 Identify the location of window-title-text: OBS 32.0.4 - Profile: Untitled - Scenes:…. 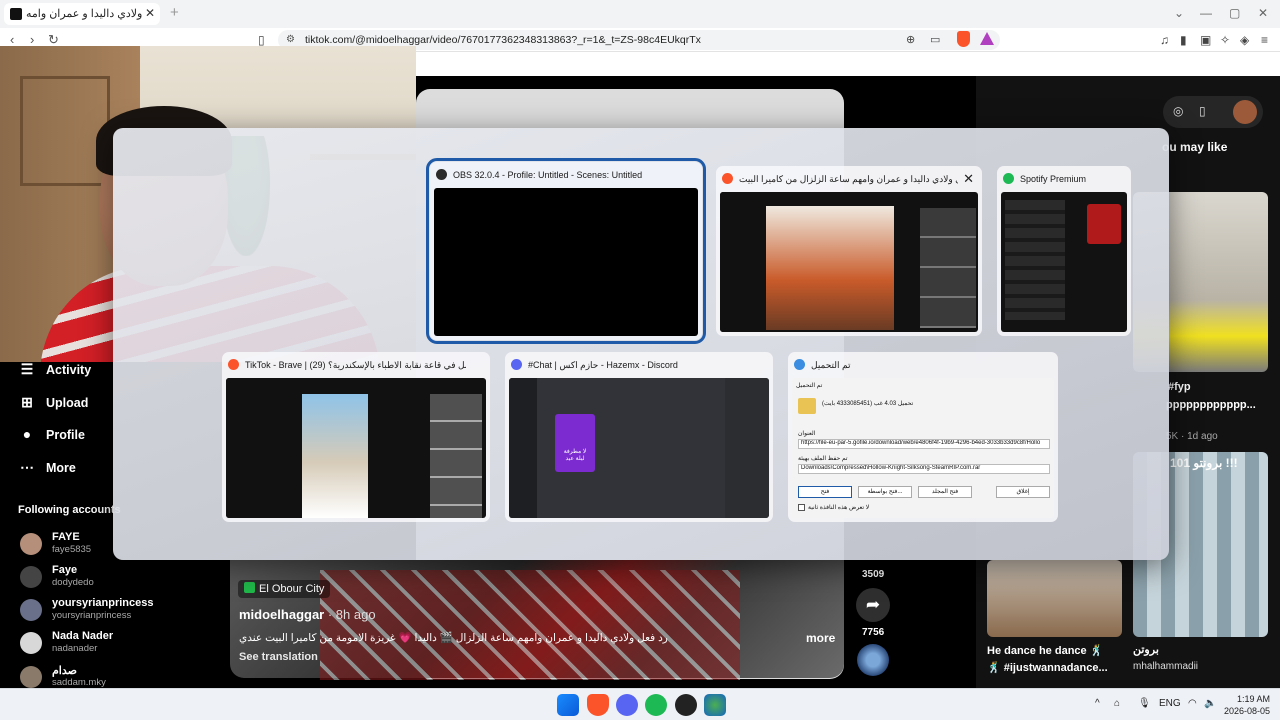
(548, 175).